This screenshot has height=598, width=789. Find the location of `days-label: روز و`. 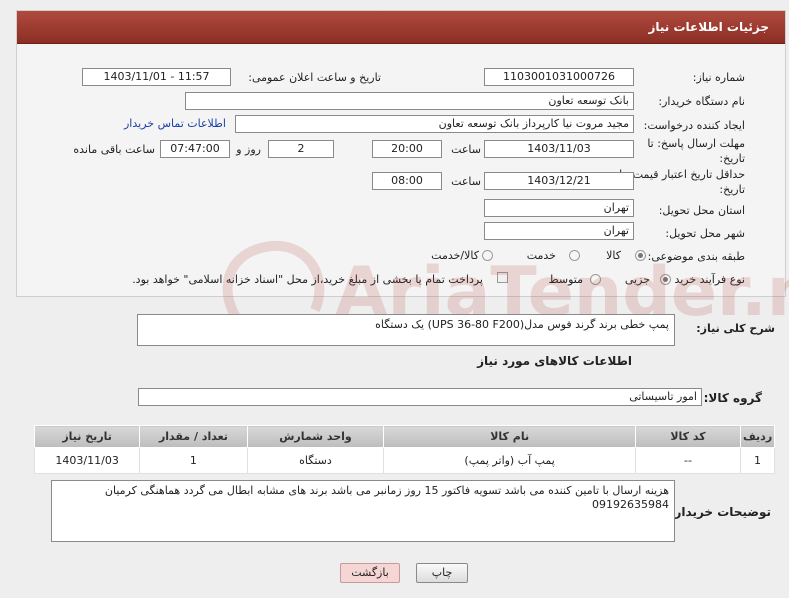

days-label: روز و is located at coordinates (248, 149).